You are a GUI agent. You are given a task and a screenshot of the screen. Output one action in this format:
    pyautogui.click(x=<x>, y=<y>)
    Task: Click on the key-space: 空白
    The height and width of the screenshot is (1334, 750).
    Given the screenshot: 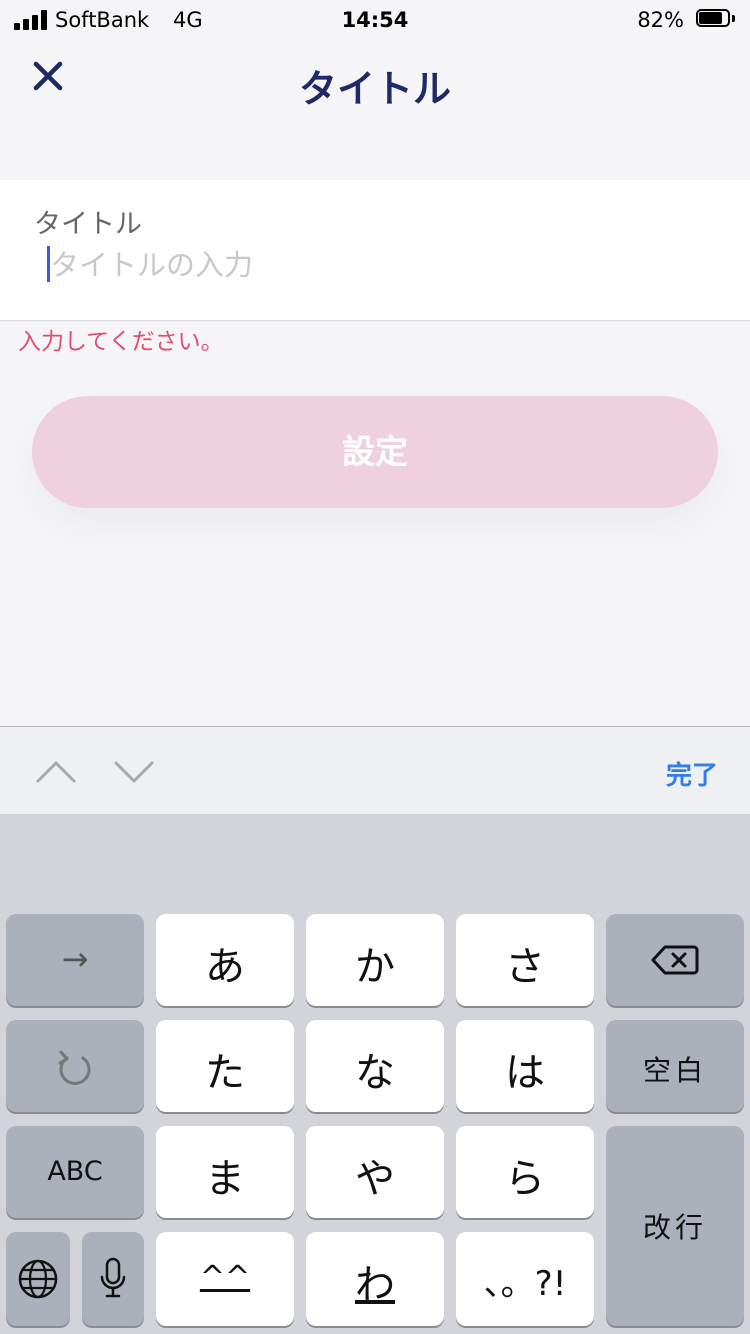 What is the action you would take?
    pyautogui.click(x=675, y=1066)
    